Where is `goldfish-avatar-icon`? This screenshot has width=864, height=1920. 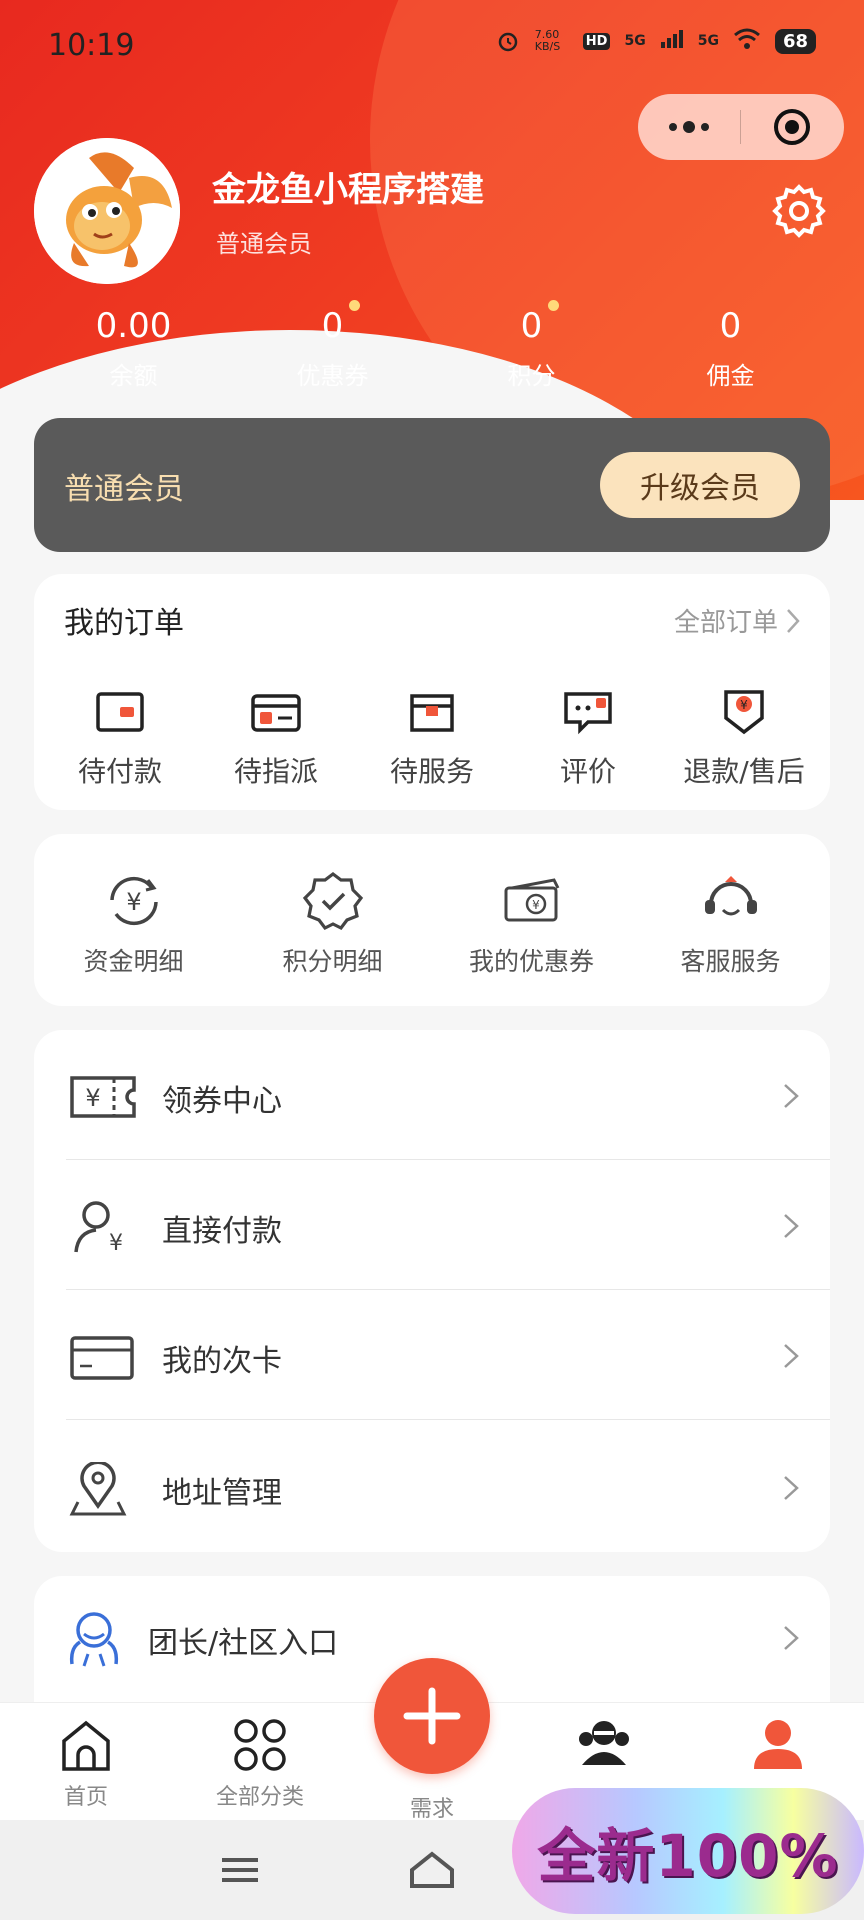 goldfish-avatar-icon is located at coordinates (107, 211).